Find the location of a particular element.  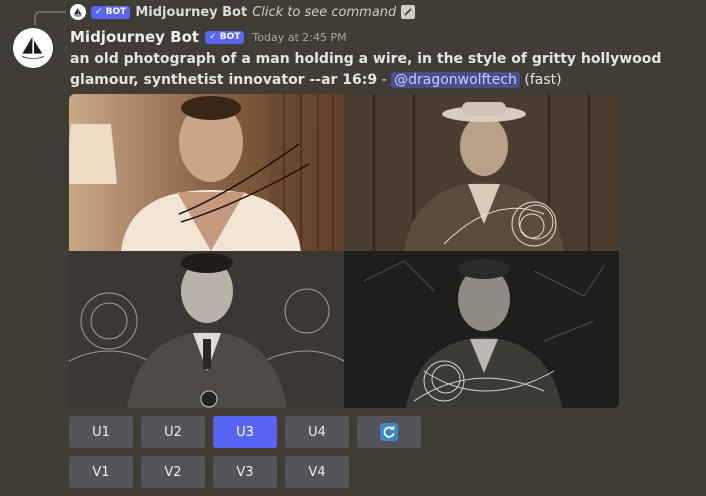

bot-avatar is located at coordinates (33, 48).